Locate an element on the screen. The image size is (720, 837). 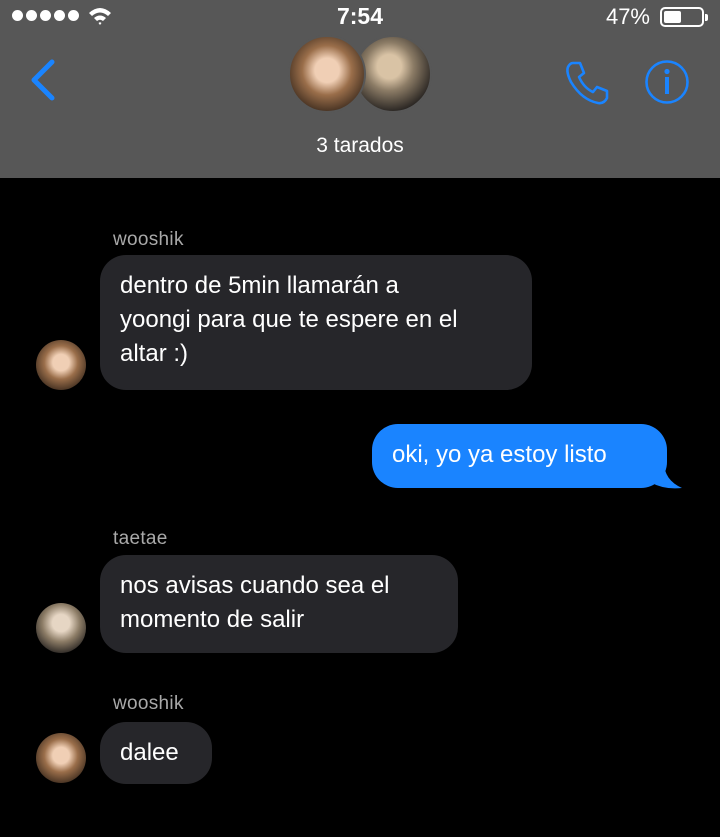
message-text: momento de salir is located at coordinates (212, 619).